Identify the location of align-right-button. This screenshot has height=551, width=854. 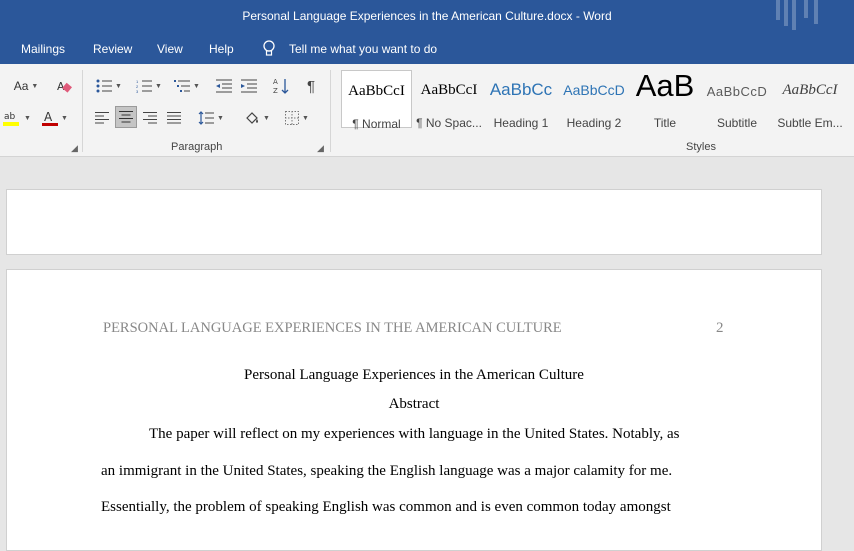
(150, 118).